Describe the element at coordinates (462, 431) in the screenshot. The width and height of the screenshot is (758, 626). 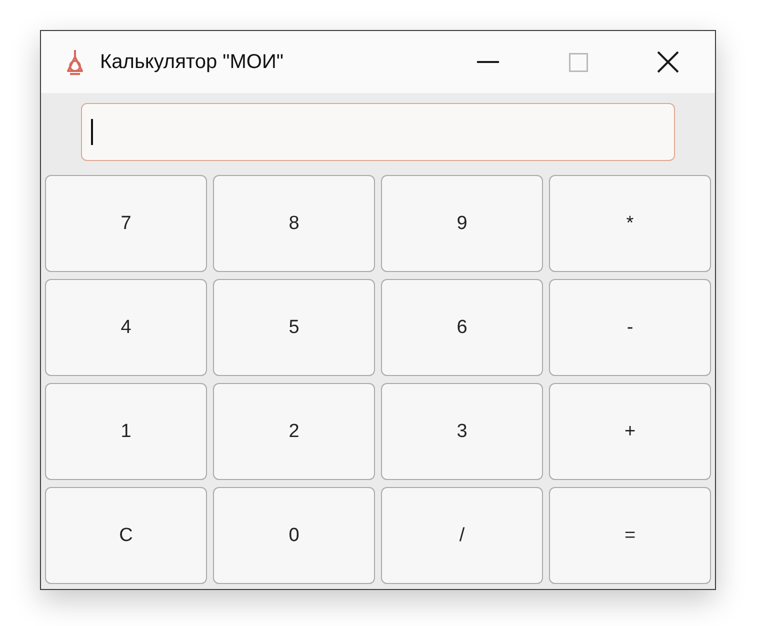
I see `key-button: 3` at that location.